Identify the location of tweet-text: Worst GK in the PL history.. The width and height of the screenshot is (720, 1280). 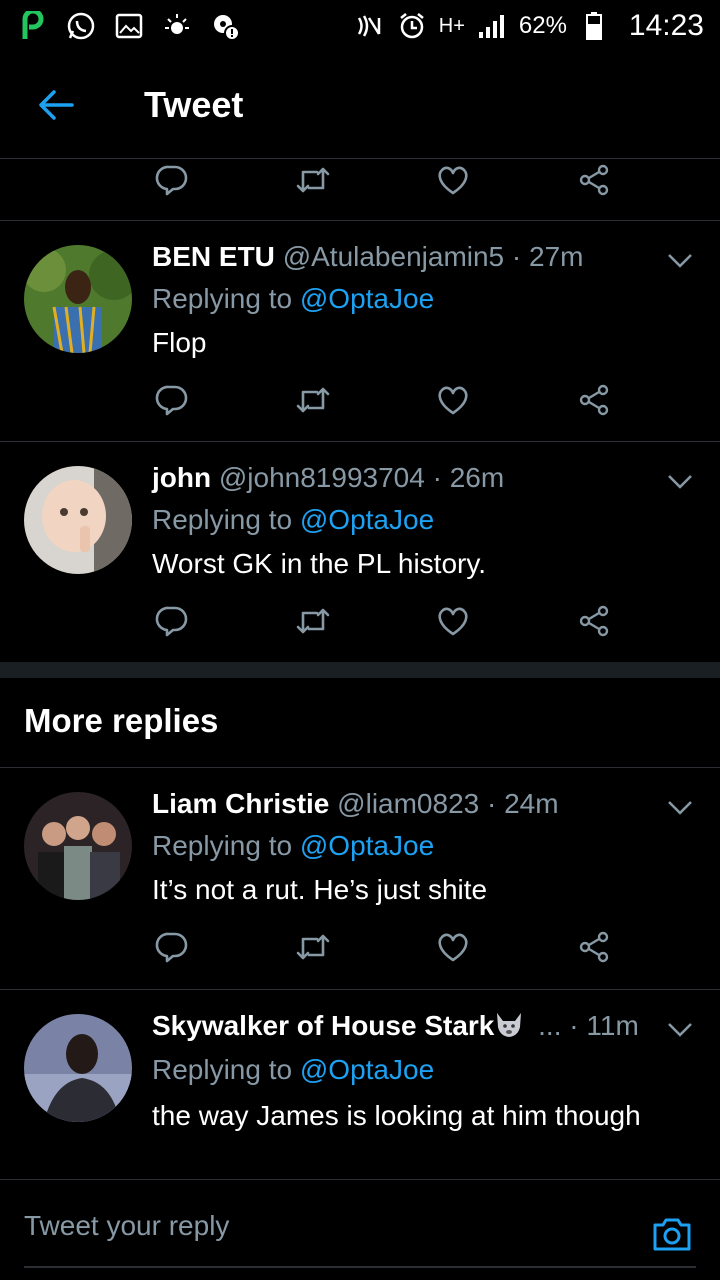
(319, 563).